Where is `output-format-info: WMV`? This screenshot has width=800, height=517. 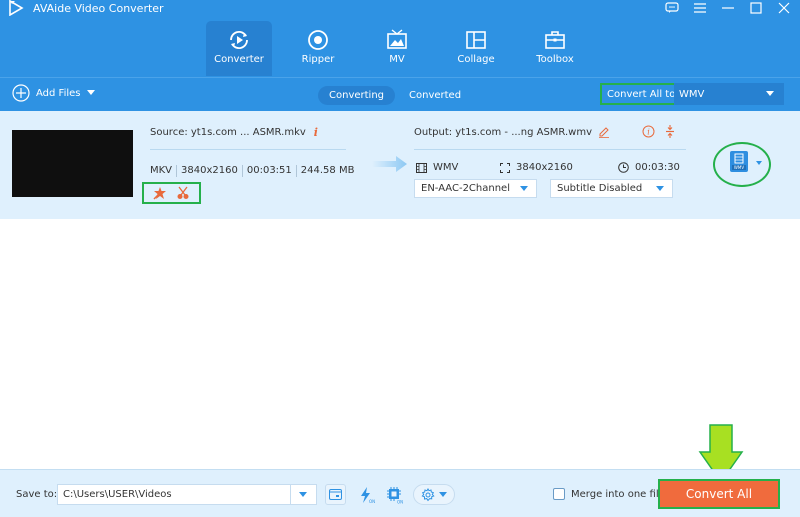
output-format-info: WMV is located at coordinates (437, 167).